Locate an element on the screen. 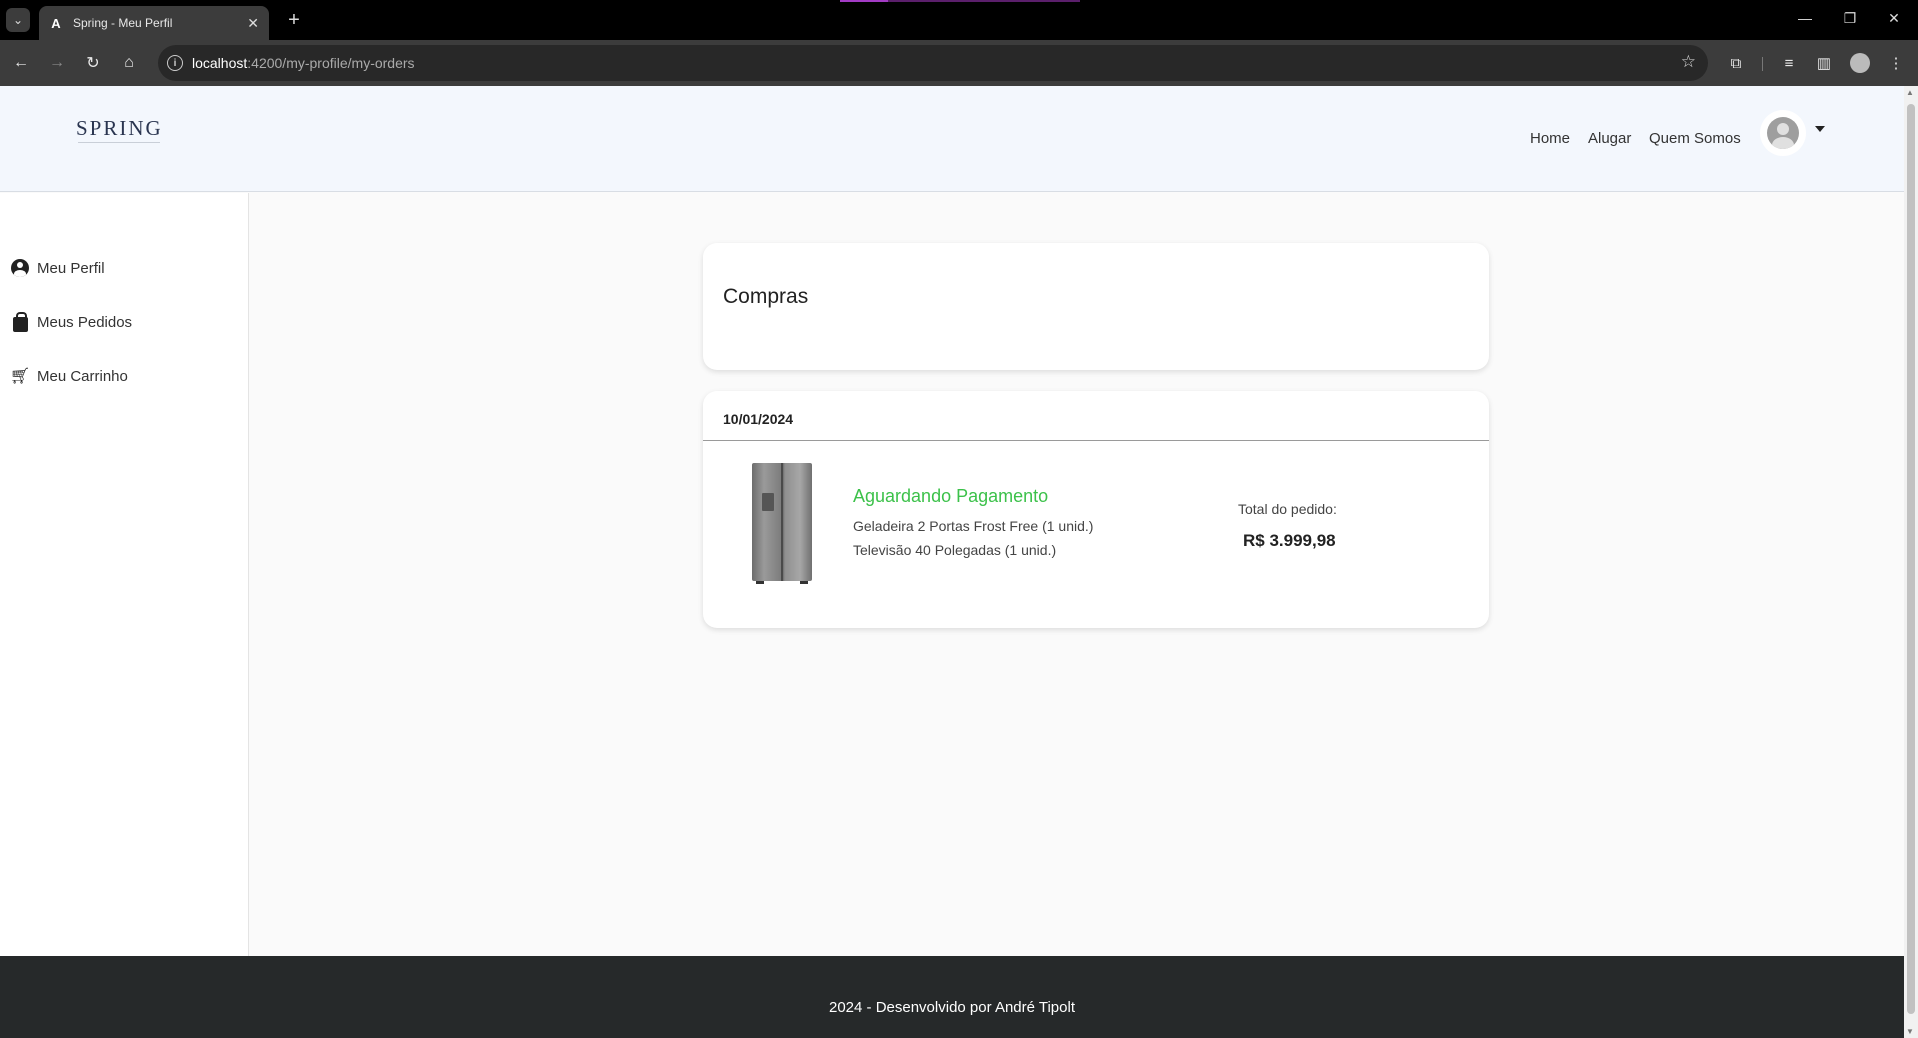 This screenshot has height=1038, width=1918. window-close-icon: ✕ is located at coordinates (1894, 18).